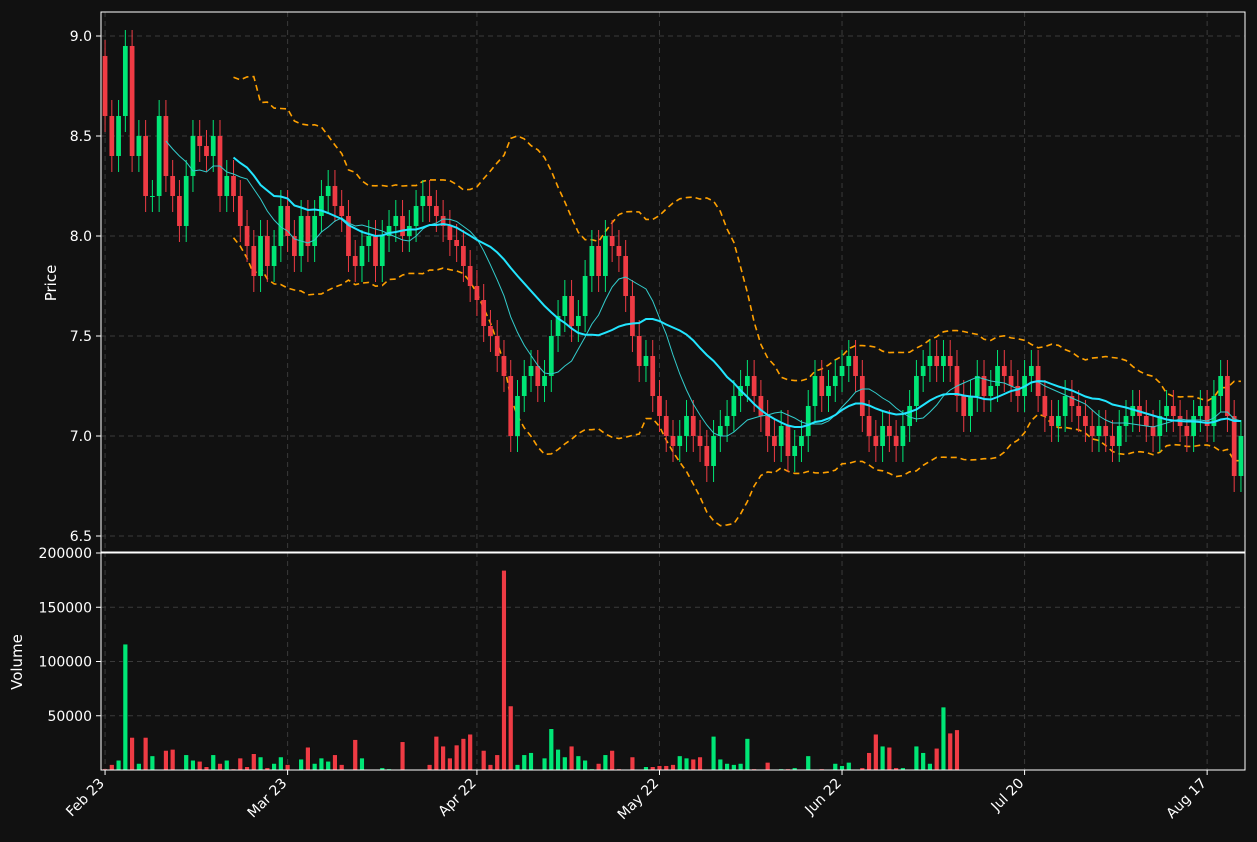 Image resolution: width=1257 pixels, height=842 pixels. What do you see at coordinates (65, 554) in the screenshot?
I see `volume-tick-label: 200000` at bounding box center [65, 554].